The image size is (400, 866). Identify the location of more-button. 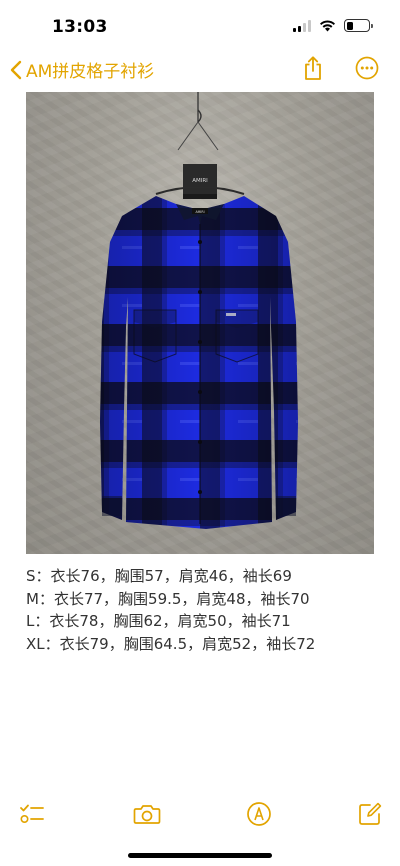
(367, 68).